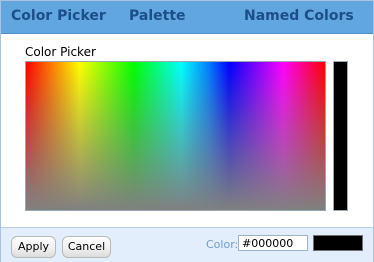 The height and width of the screenshot is (262, 374). Describe the element at coordinates (187, 244) in the screenshot. I see `dialog-footer: Apply Cancel Color:` at that location.